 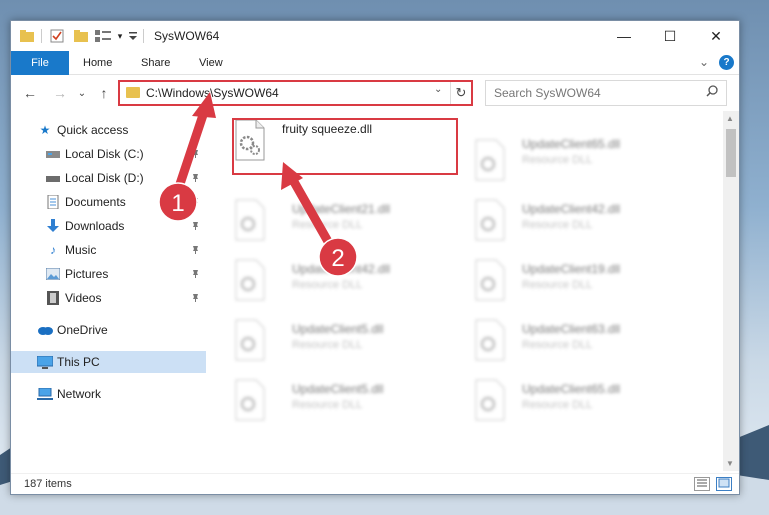 What do you see at coordinates (731, 291) in the screenshot?
I see `vertical-scrollbar: ▲ ▼` at bounding box center [731, 291].